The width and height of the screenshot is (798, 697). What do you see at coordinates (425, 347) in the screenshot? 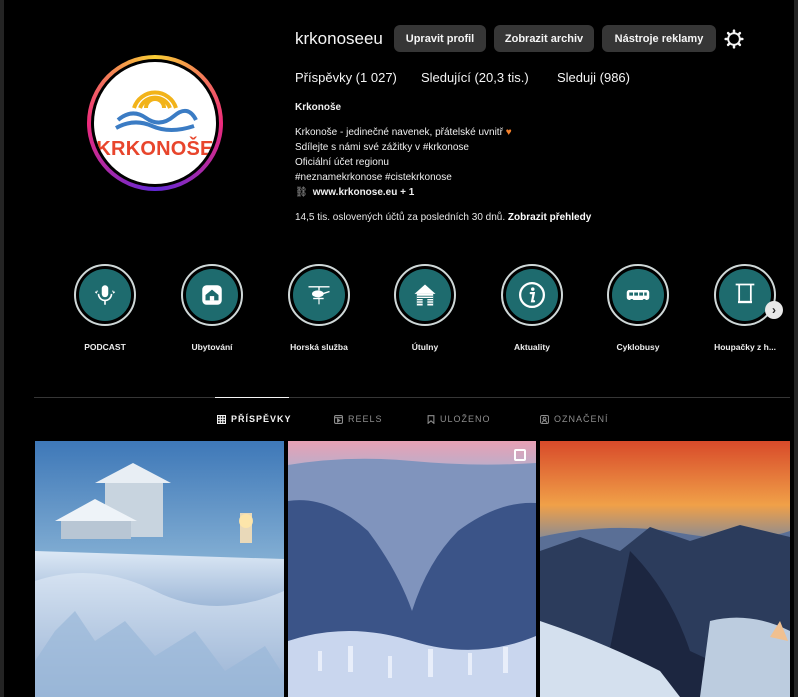
I see `highlight-label: Útulny` at bounding box center [425, 347].